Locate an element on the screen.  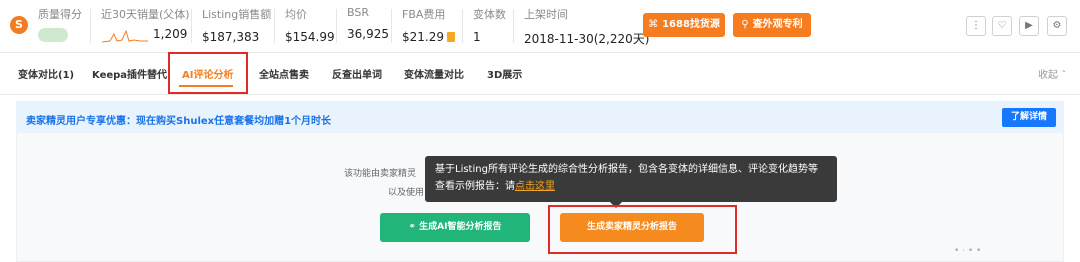
tab-variant-compare: 变体对比(1) is located at coordinates (46, 73).